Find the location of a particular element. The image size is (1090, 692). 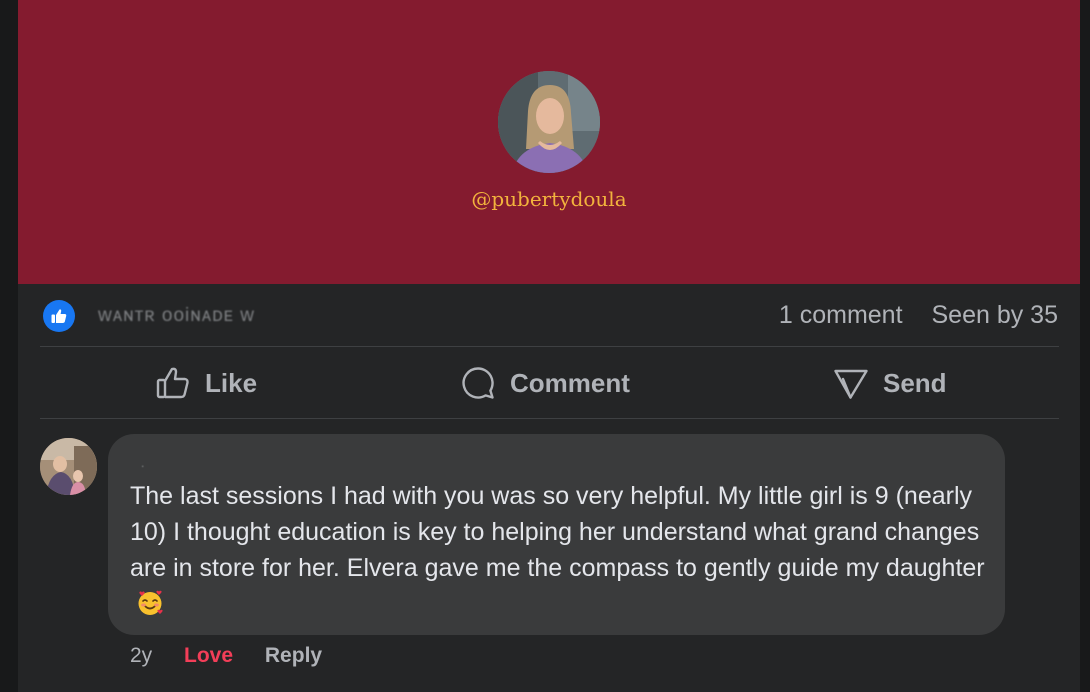

profile-photo is located at coordinates (549, 122).